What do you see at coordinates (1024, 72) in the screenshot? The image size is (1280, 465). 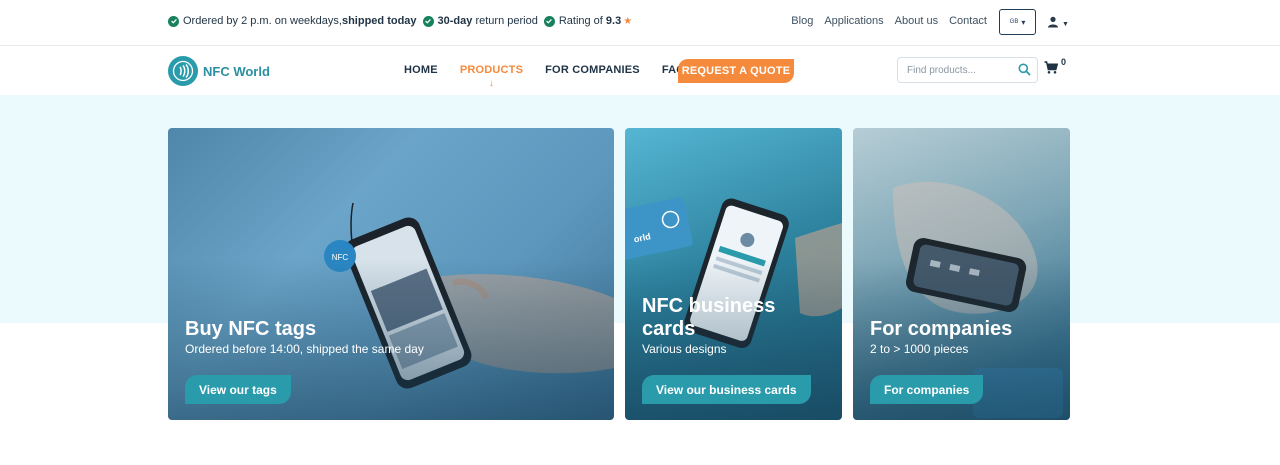 I see `search-icon` at bounding box center [1024, 72].